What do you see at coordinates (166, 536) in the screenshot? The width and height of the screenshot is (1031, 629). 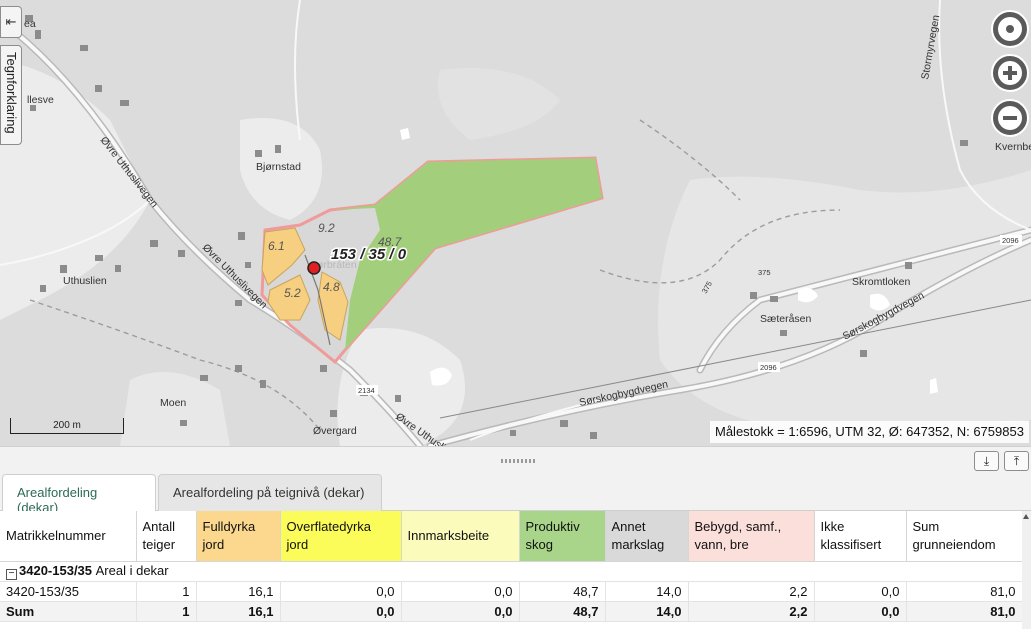 I see `column-header: Antall teiger` at bounding box center [166, 536].